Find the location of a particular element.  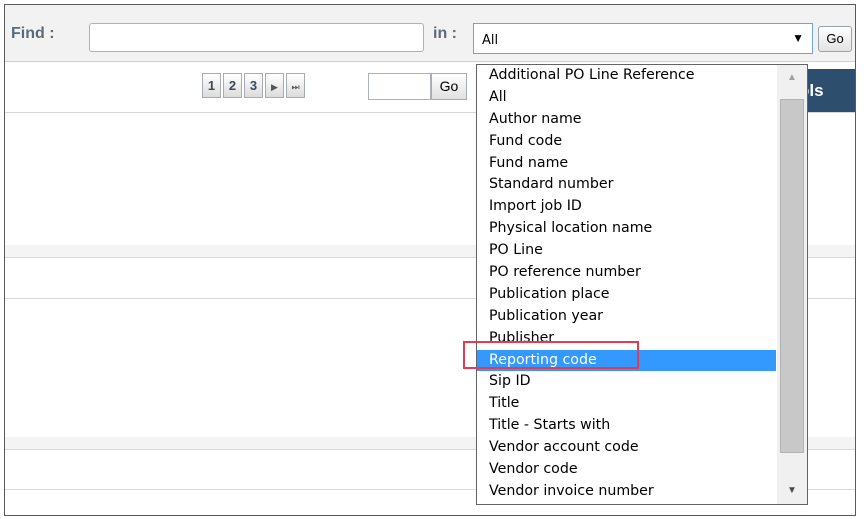

find-label: Find : is located at coordinates (33, 33).